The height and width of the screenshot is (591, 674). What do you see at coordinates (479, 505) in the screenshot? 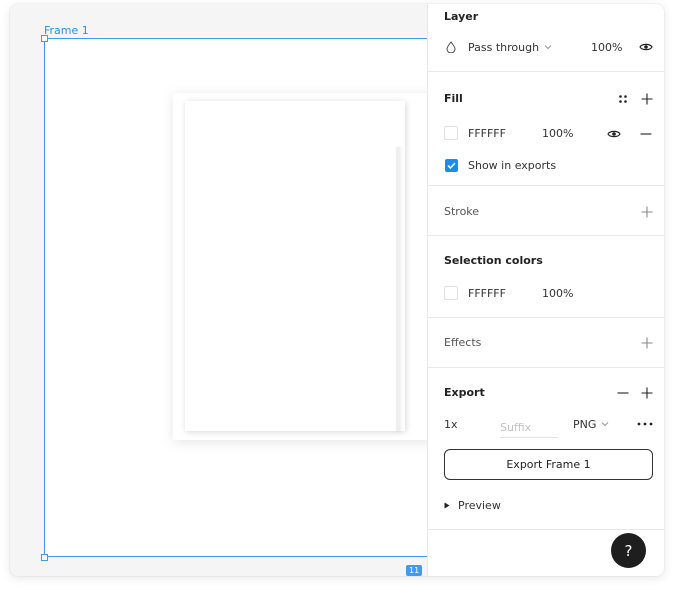
I see `preview-label: Preview` at bounding box center [479, 505].